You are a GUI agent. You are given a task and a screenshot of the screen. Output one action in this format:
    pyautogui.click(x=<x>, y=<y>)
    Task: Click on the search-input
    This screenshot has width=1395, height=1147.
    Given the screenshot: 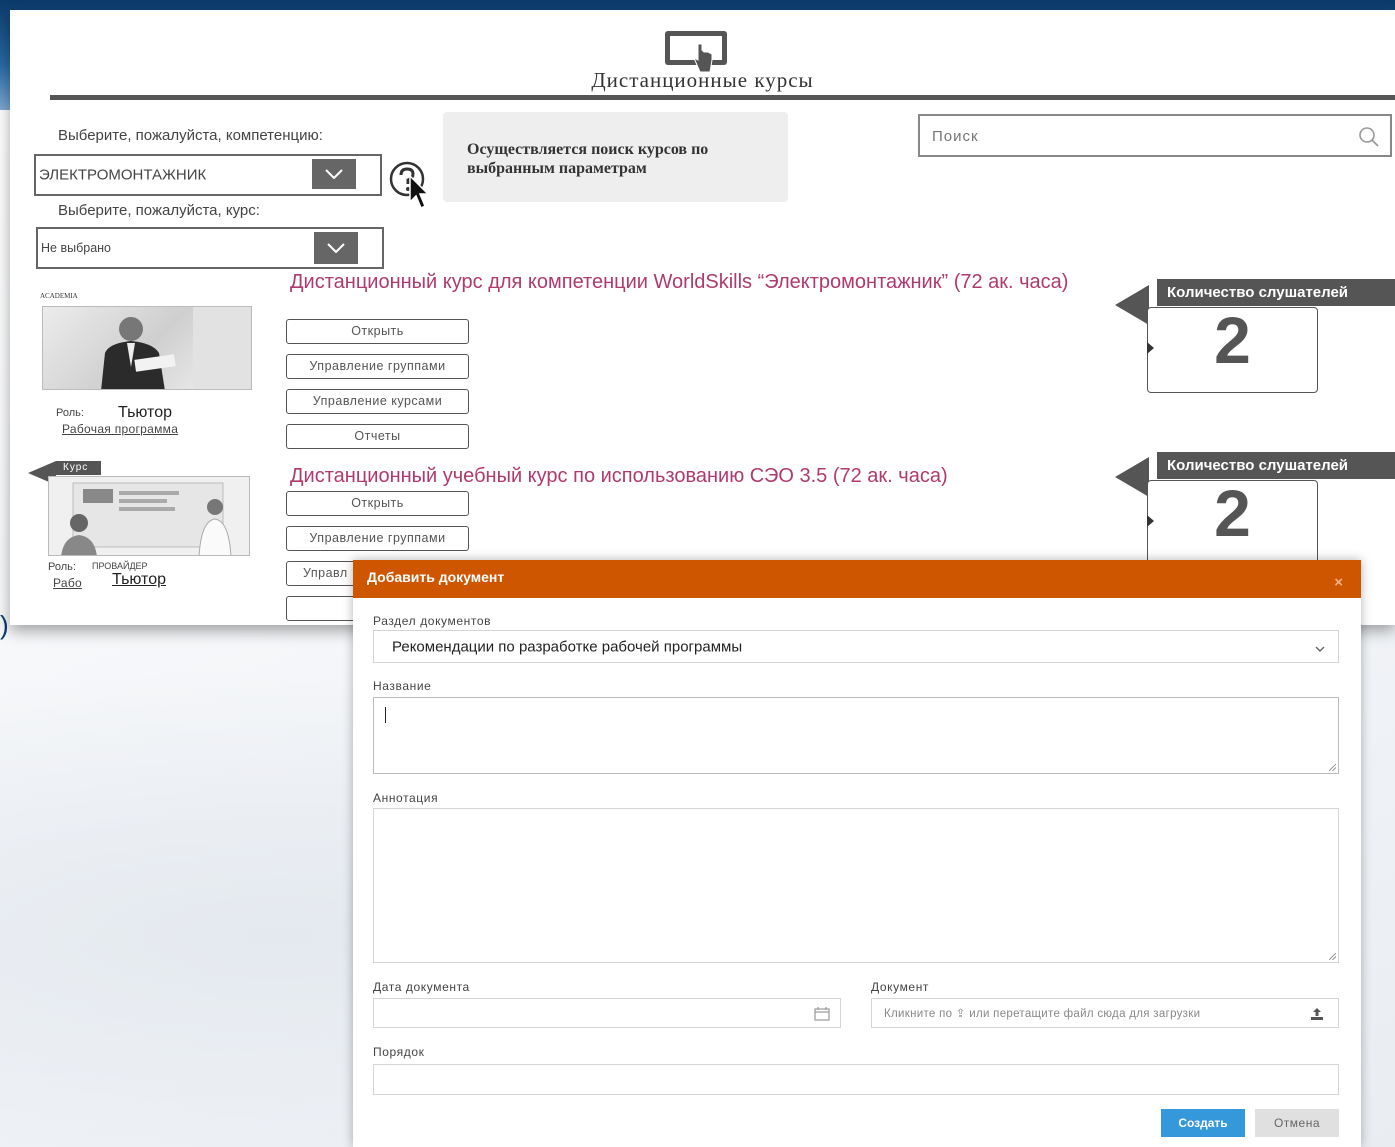 What is the action you would take?
    pyautogui.click(x=1132, y=136)
    